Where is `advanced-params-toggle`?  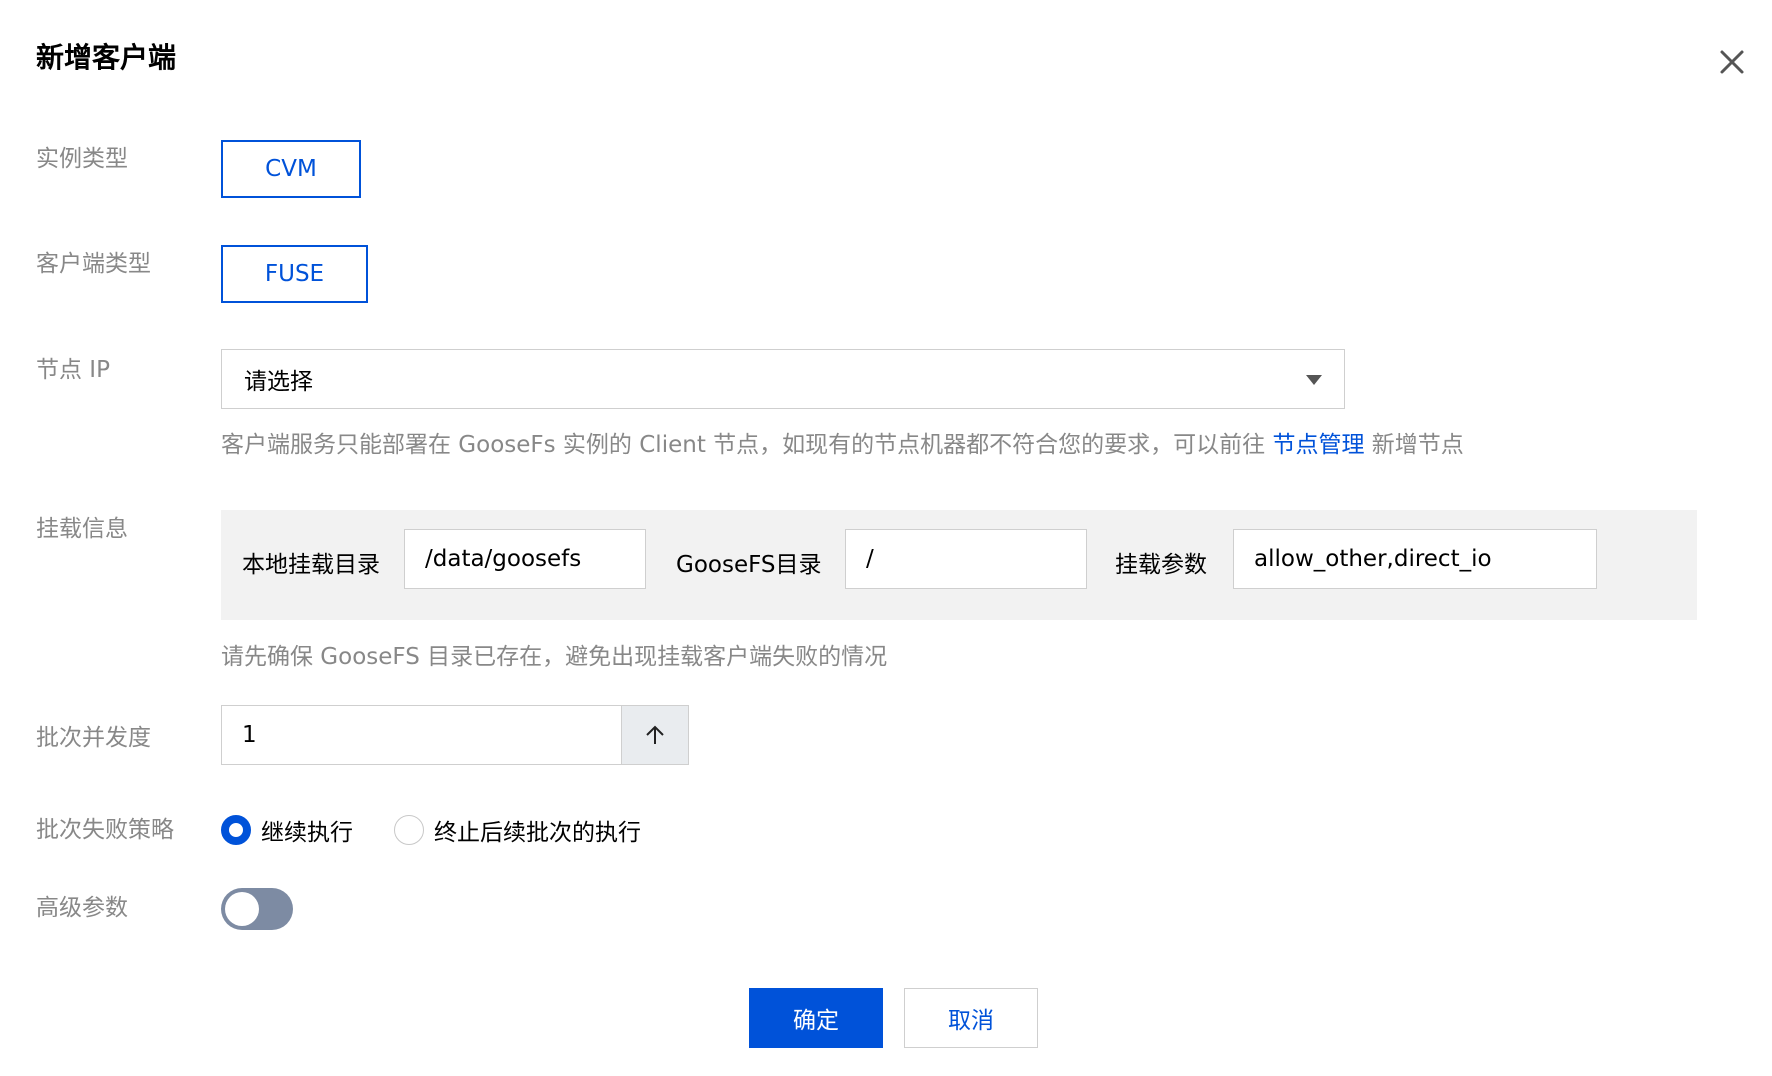 advanced-params-toggle is located at coordinates (257, 909).